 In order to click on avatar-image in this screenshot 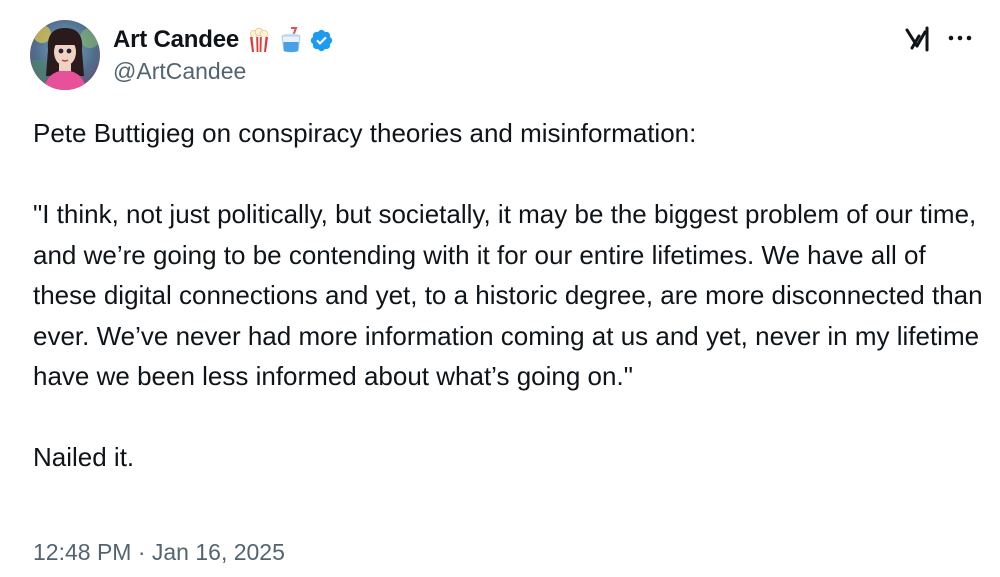, I will do `click(65, 55)`.